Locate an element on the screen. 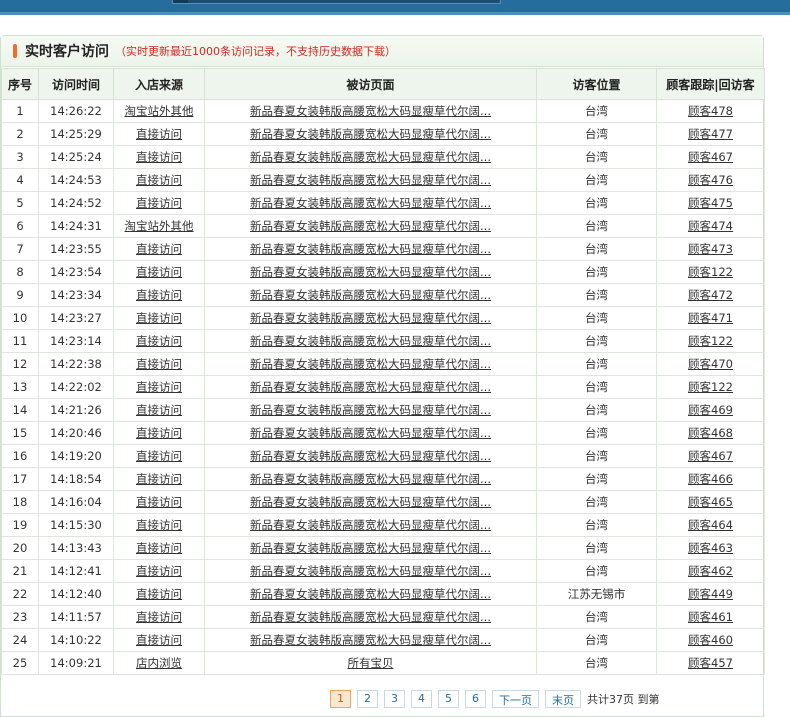  visitor-link: 顾客474 is located at coordinates (710, 226).